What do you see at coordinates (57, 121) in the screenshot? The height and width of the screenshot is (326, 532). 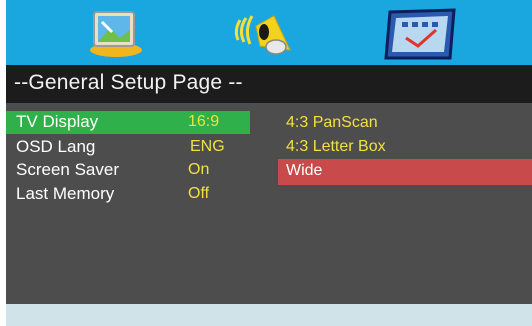 I see `setting-label: TV Display` at bounding box center [57, 121].